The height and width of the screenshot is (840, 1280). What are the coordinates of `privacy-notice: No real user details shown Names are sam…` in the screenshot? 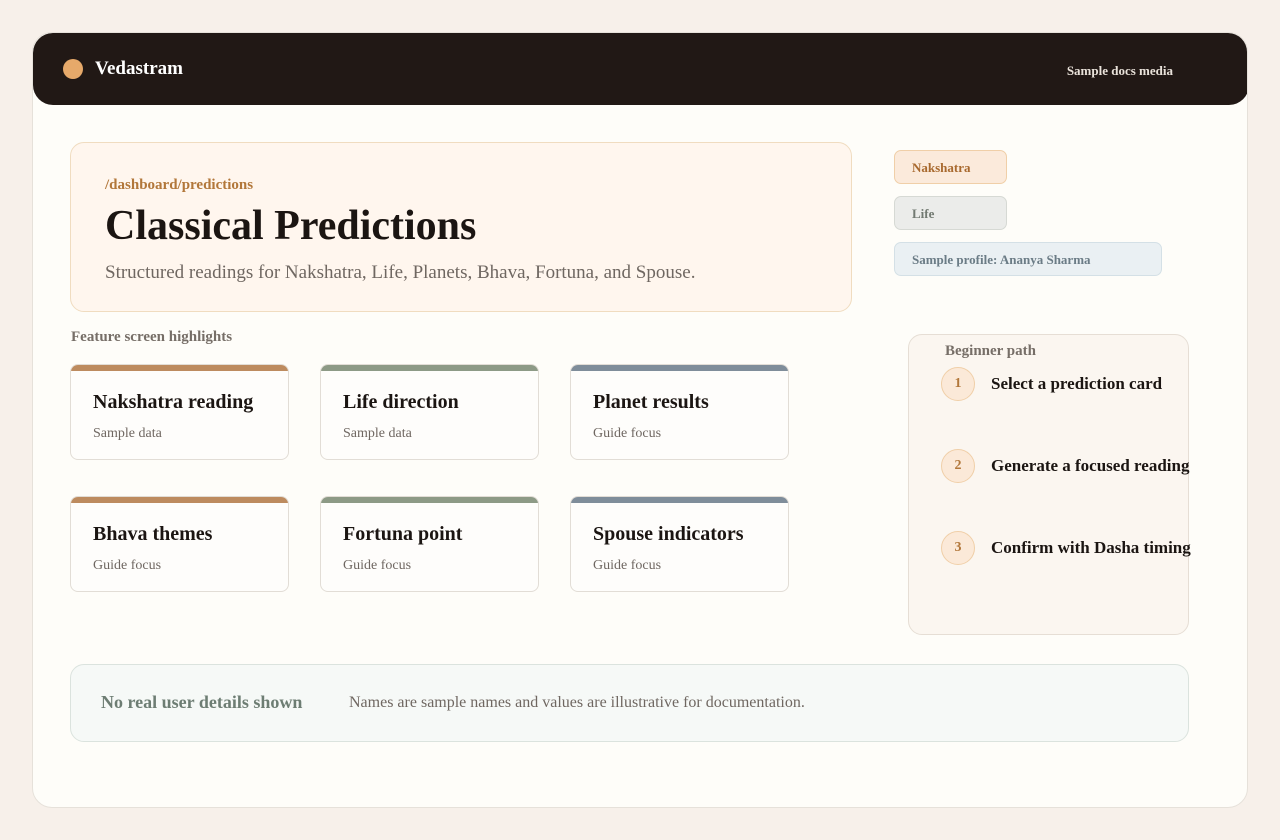 It's located at (629, 703).